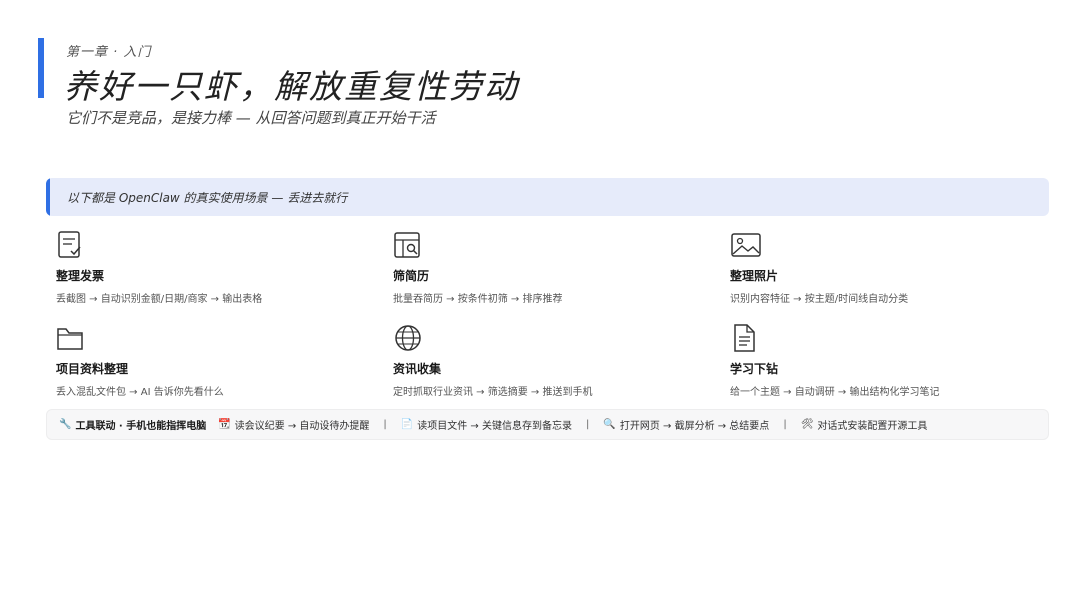 Image resolution: width=1080 pixels, height=608 pixels. Describe the element at coordinates (543, 267) in the screenshot. I see `card-resume: 筛简历 批量吞简历 → 按条件初筛 → 排序推荐` at that location.